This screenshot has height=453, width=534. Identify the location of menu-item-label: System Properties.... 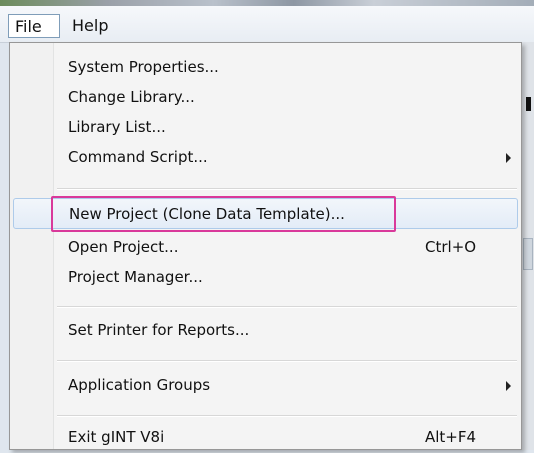
(143, 67).